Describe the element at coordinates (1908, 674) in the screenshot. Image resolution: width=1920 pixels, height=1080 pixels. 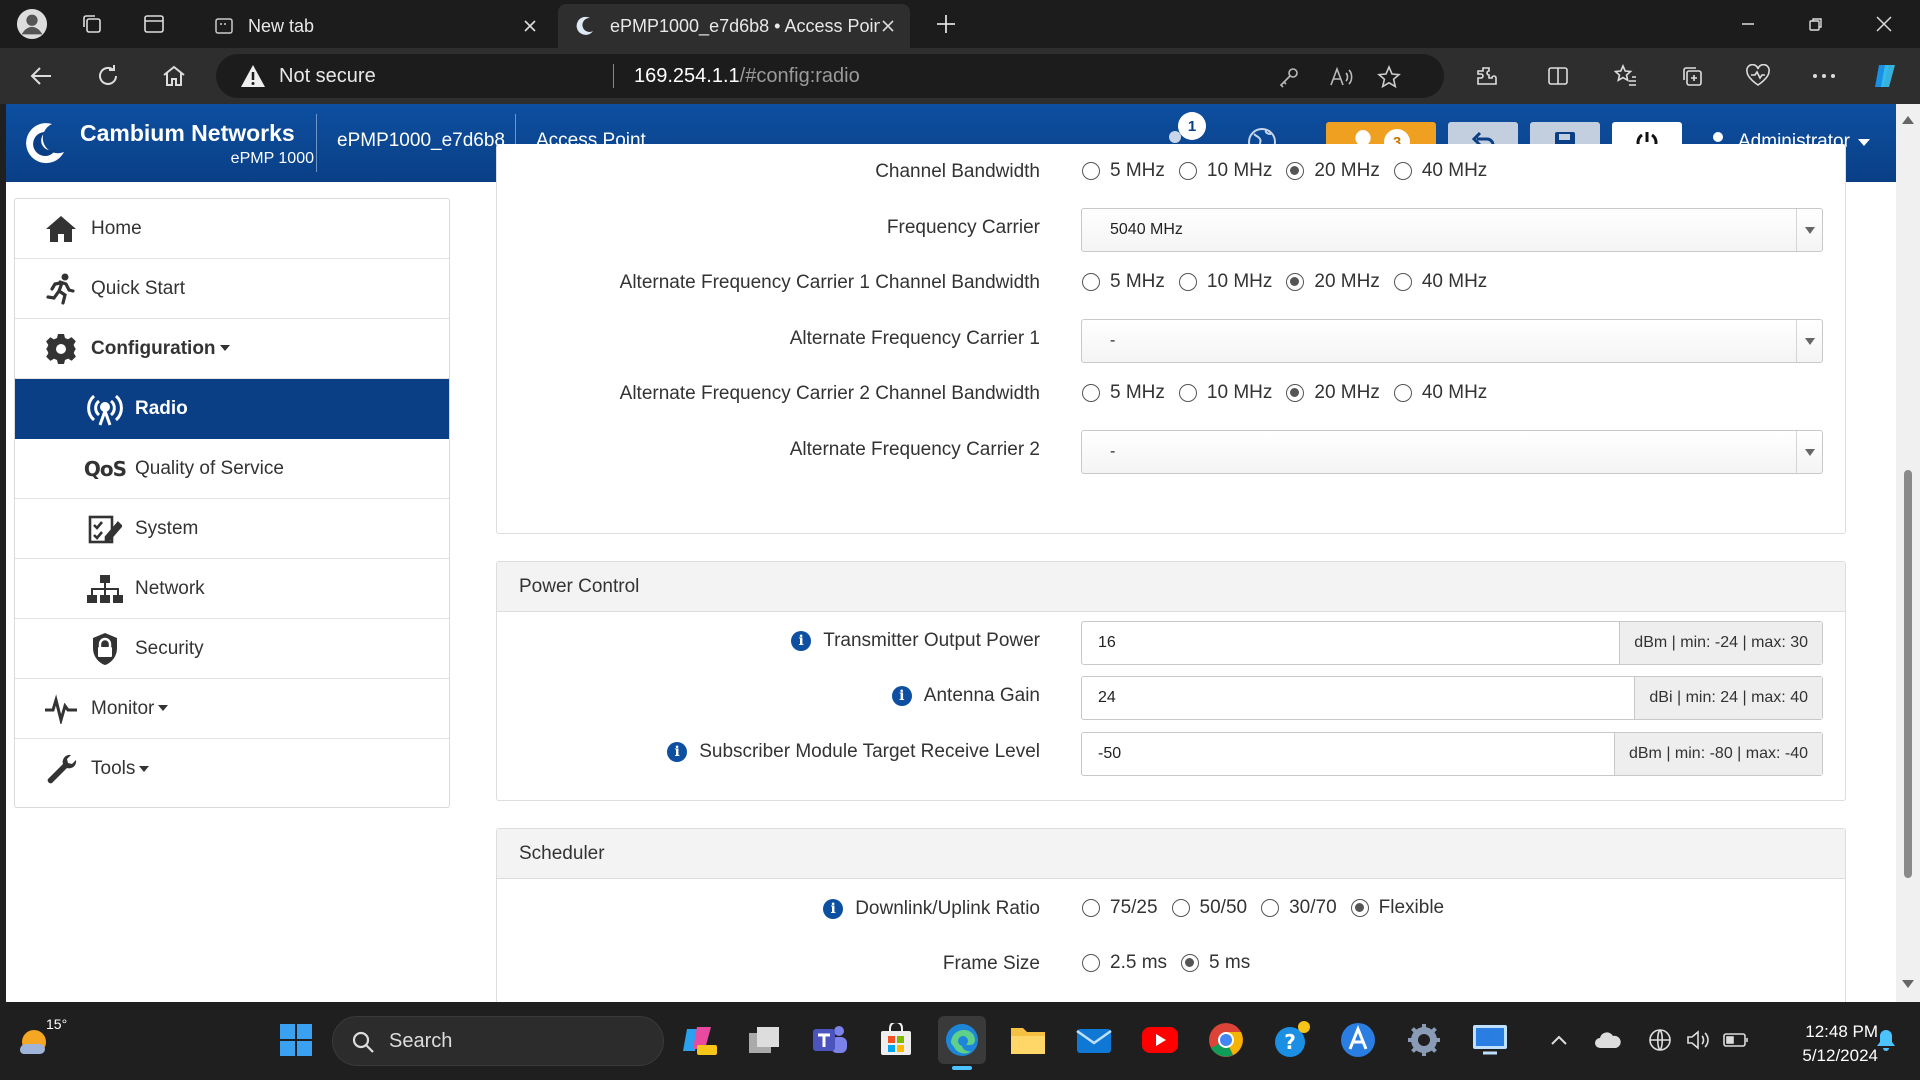
I see `scrollbar-thumb` at that location.